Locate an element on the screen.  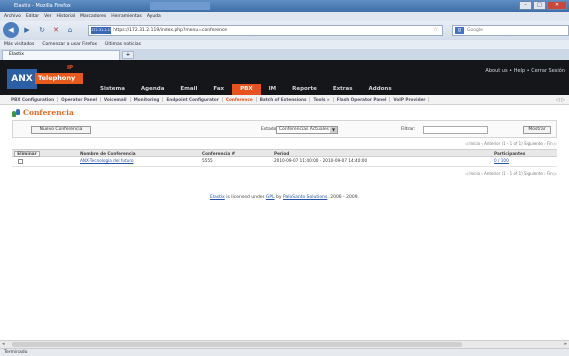
nav-pbx: PBX is located at coordinates (246, 89).